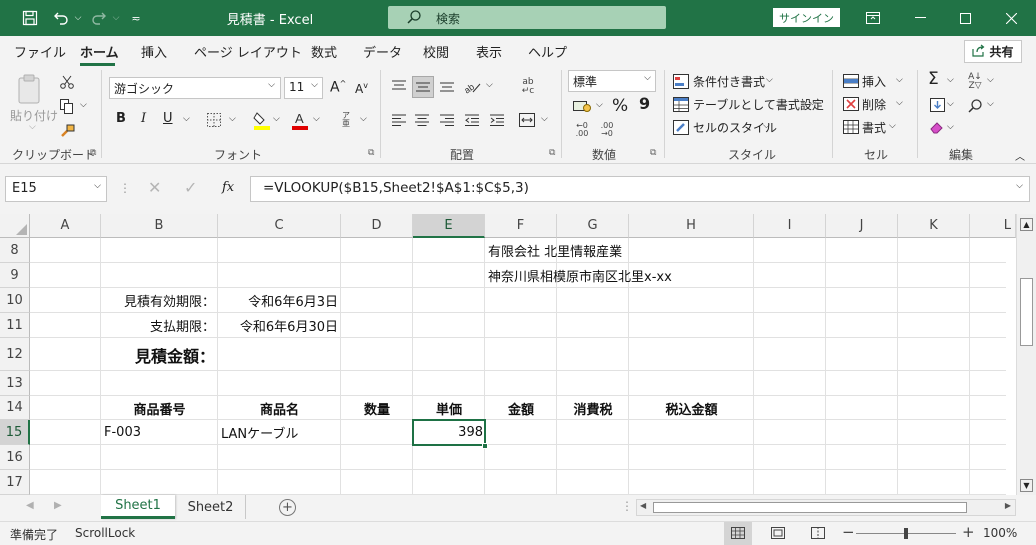 This screenshot has width=1036, height=545. Describe the element at coordinates (920, 18) in the screenshot. I see `minimize-icon` at that location.